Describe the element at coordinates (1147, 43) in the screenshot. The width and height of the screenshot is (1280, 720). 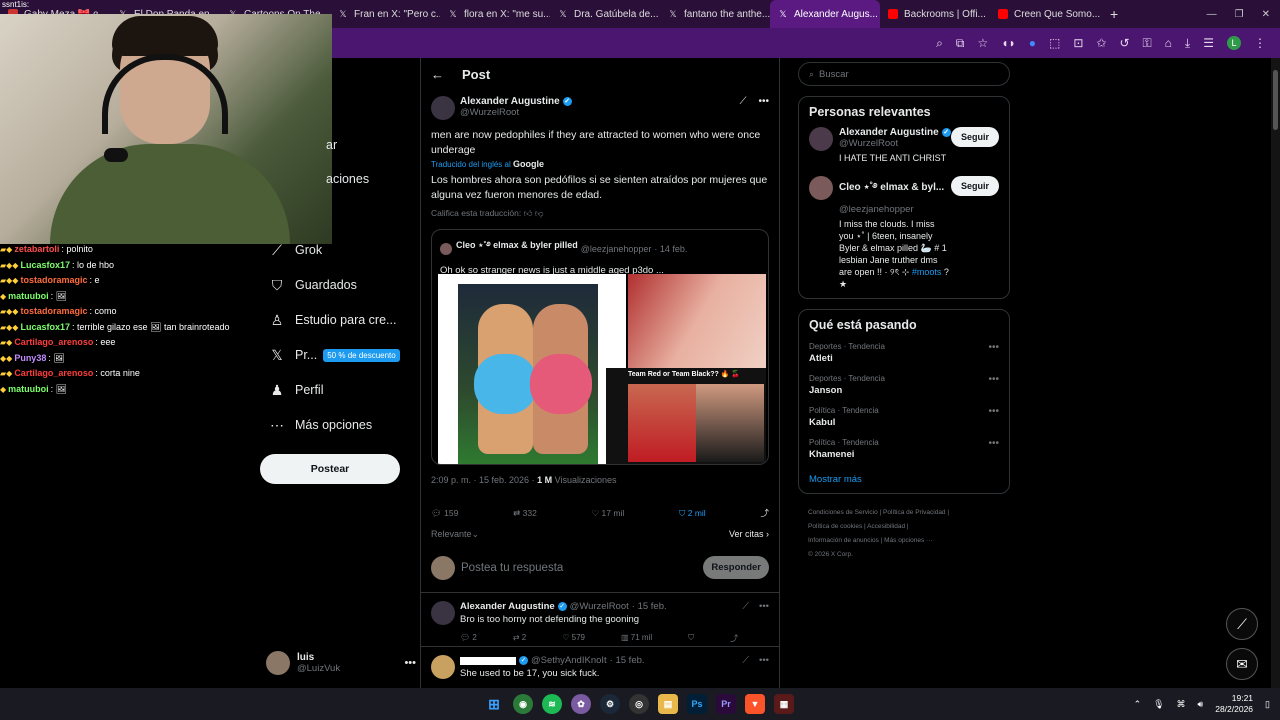
I see `passwords-icon: ⚿` at that location.